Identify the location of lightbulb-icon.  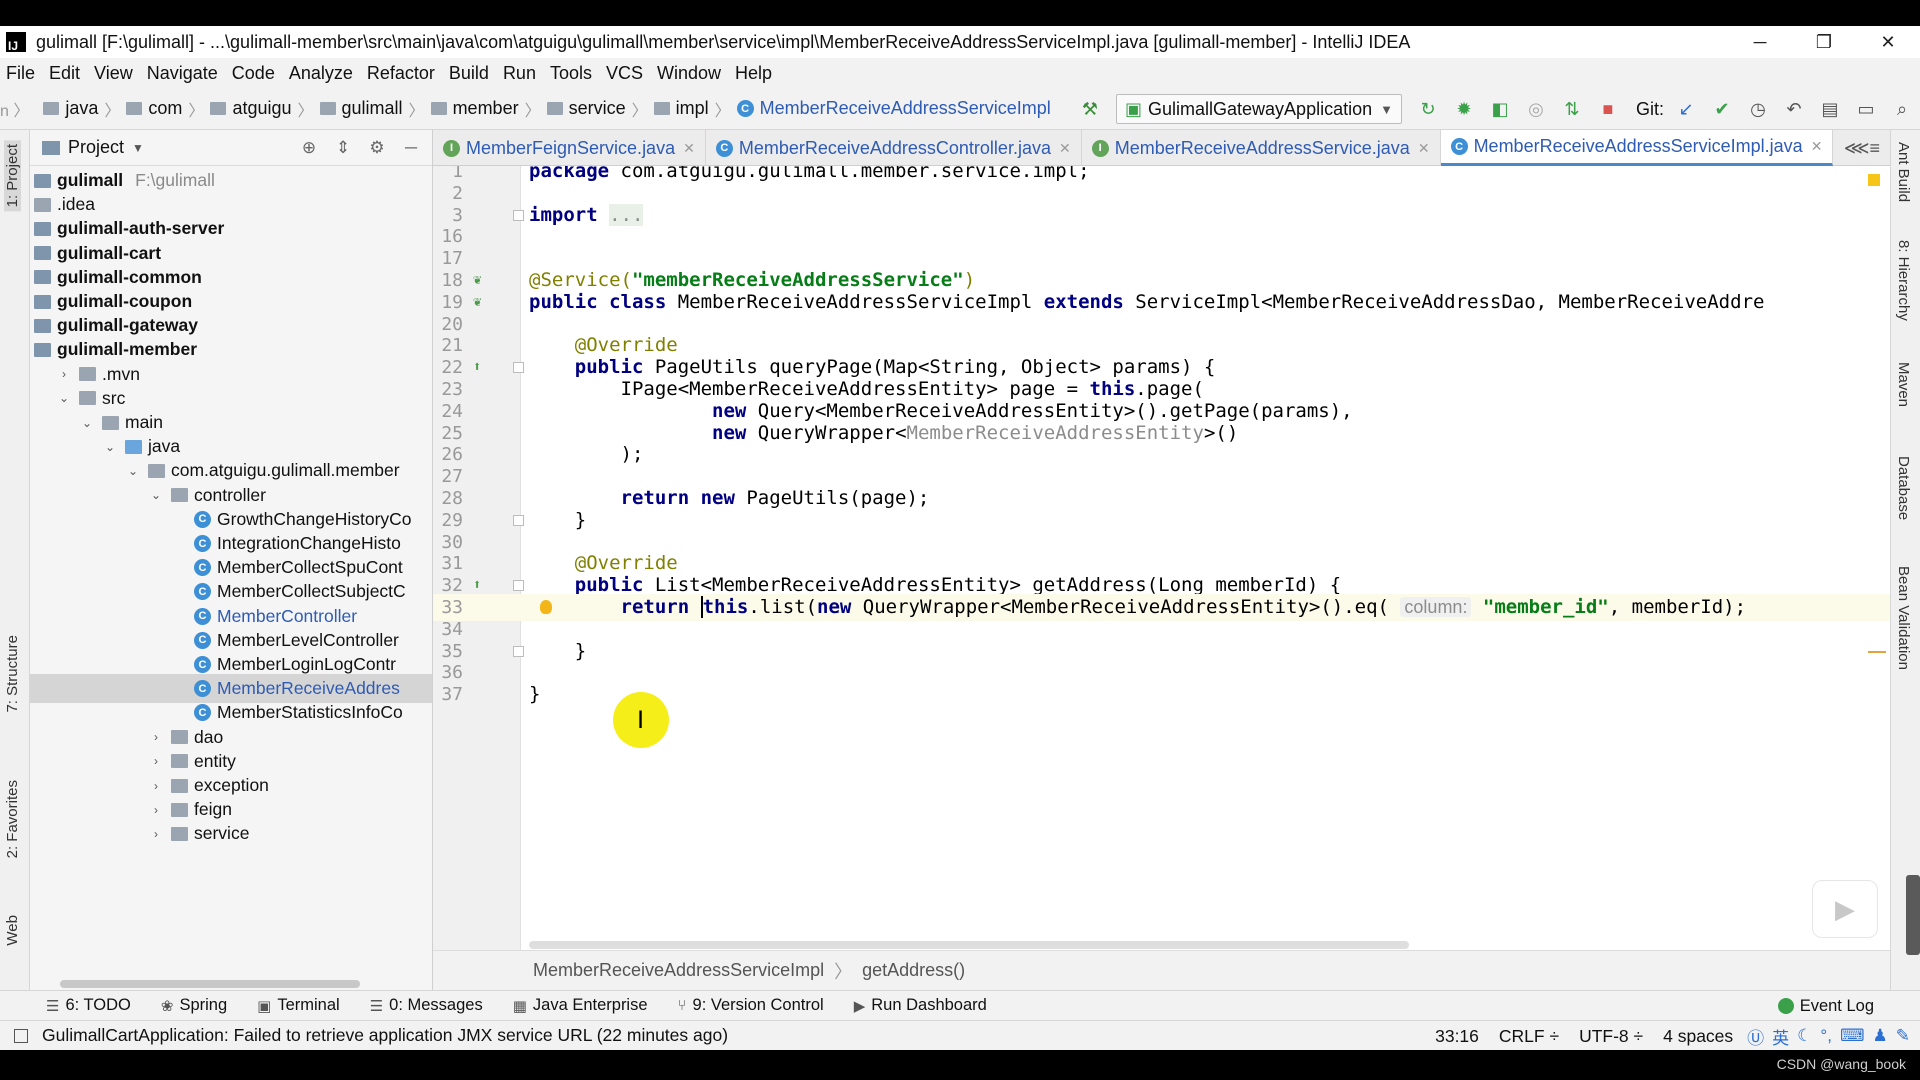
(546, 607).